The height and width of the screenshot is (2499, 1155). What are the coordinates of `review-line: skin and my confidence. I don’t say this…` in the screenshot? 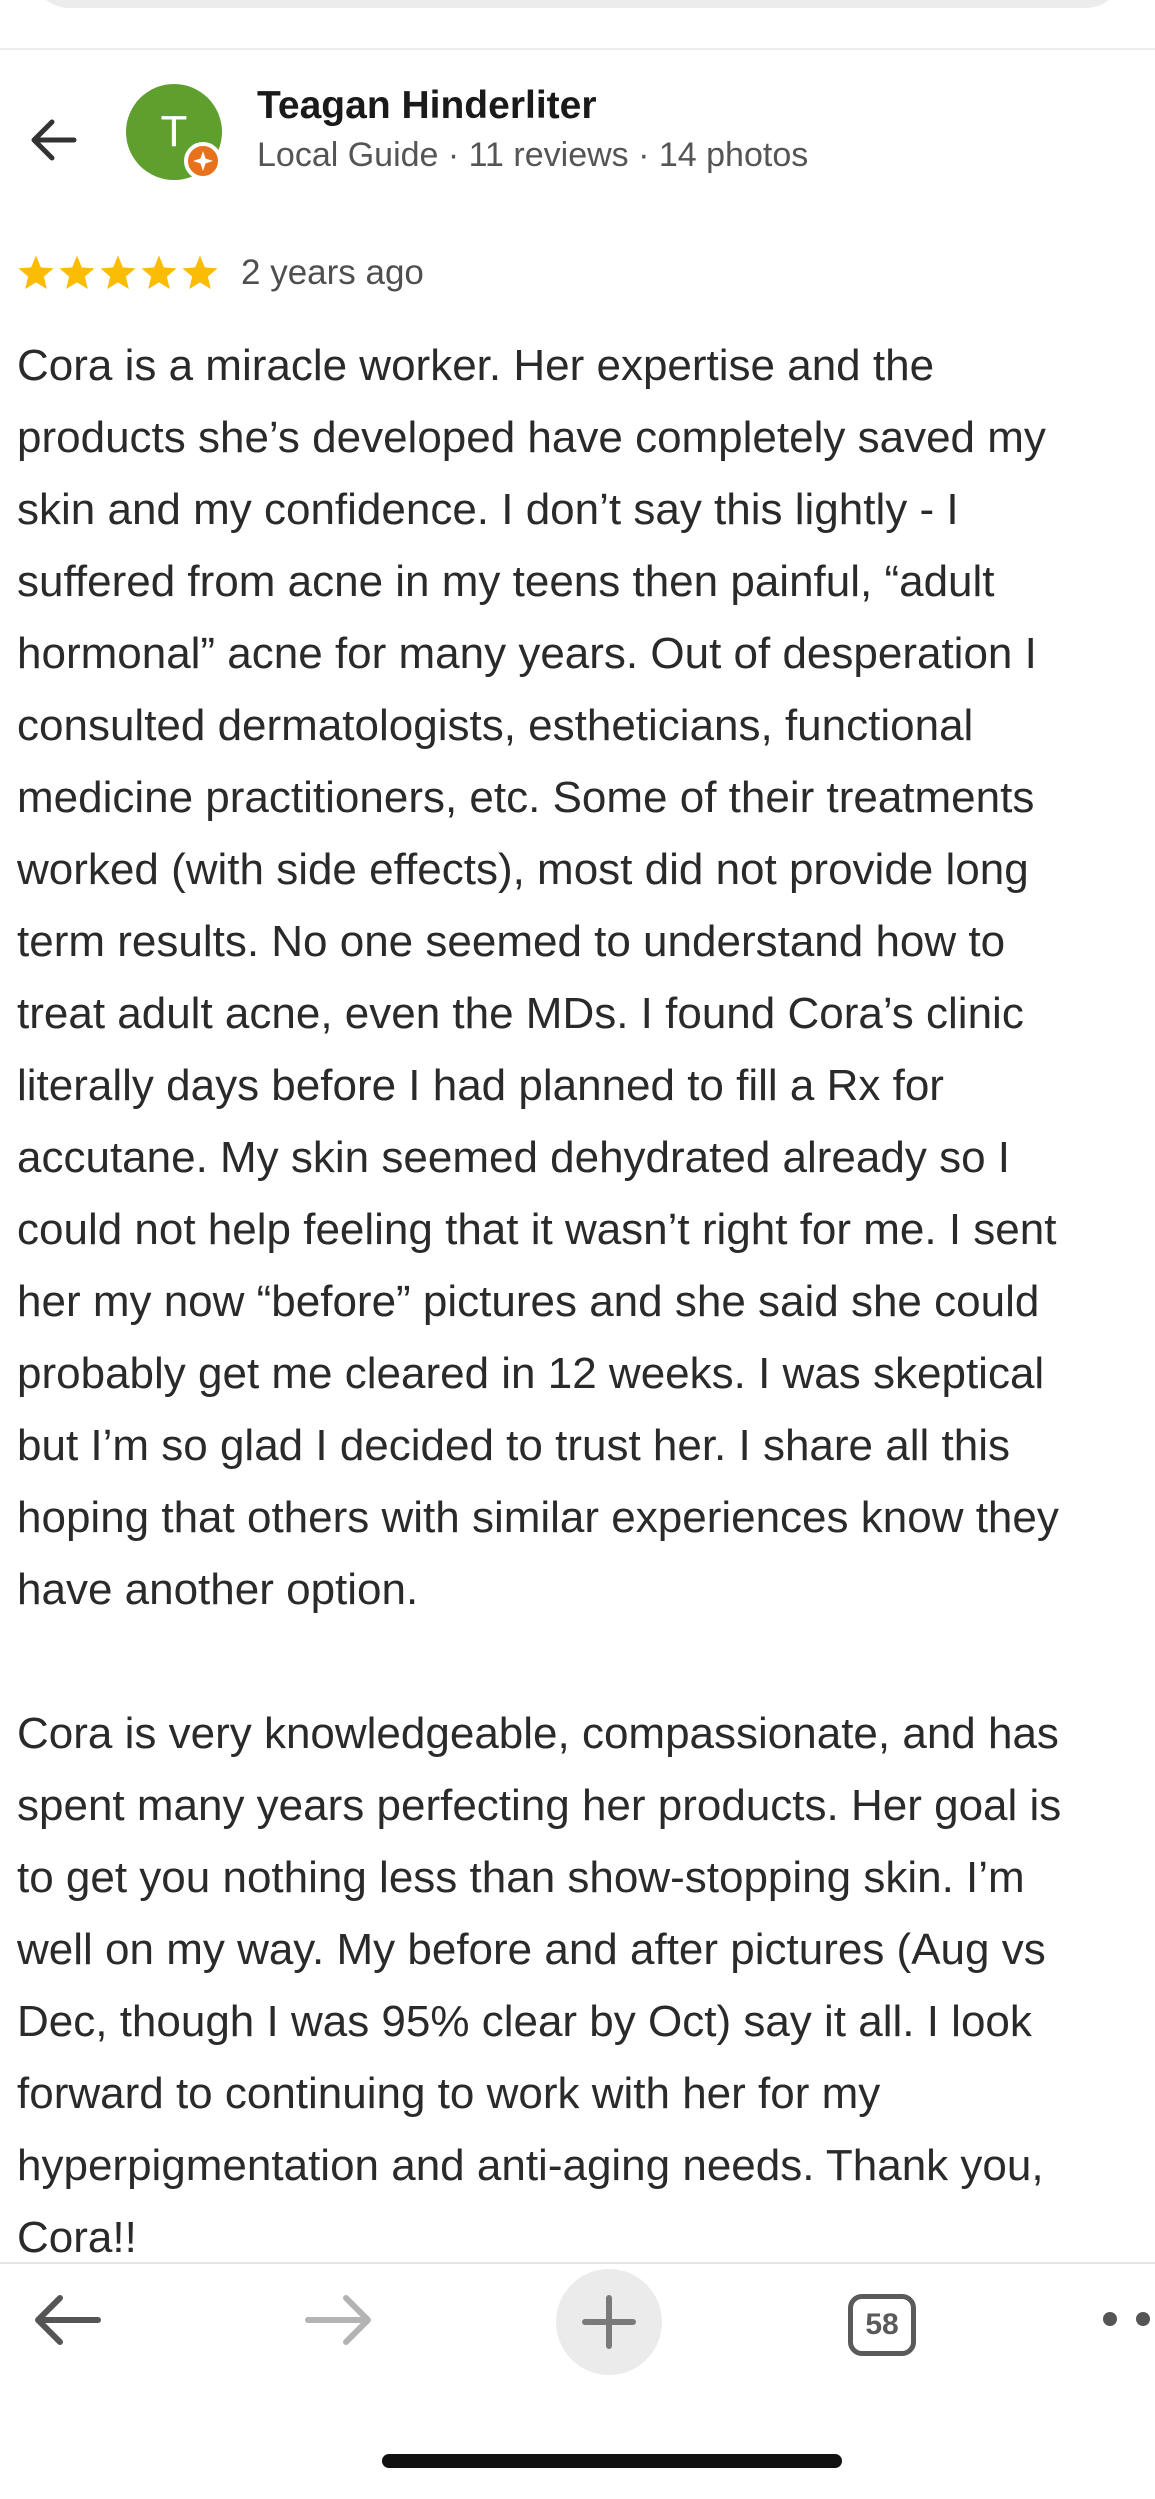 It's located at (488, 509).